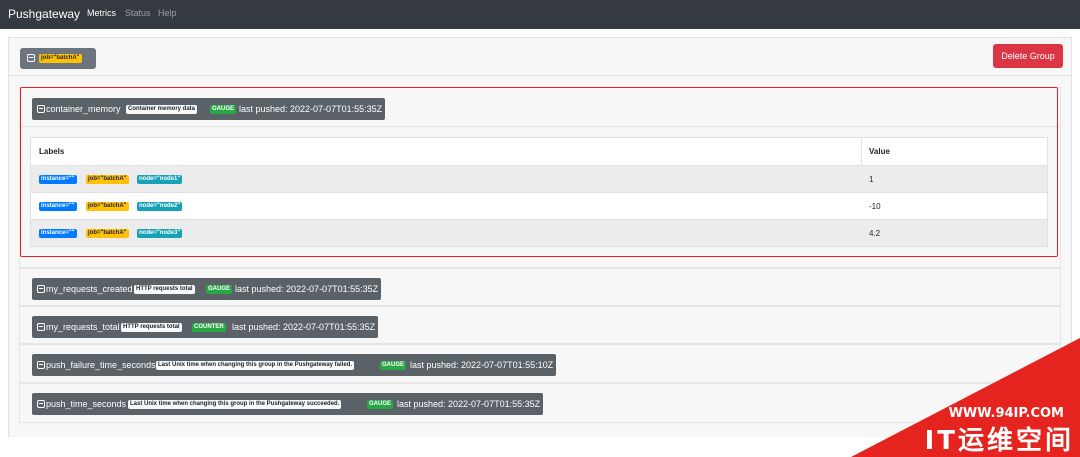 This screenshot has height=457, width=1080. Describe the element at coordinates (86, 404) in the screenshot. I see `metric-name: push_time_seconds` at that location.